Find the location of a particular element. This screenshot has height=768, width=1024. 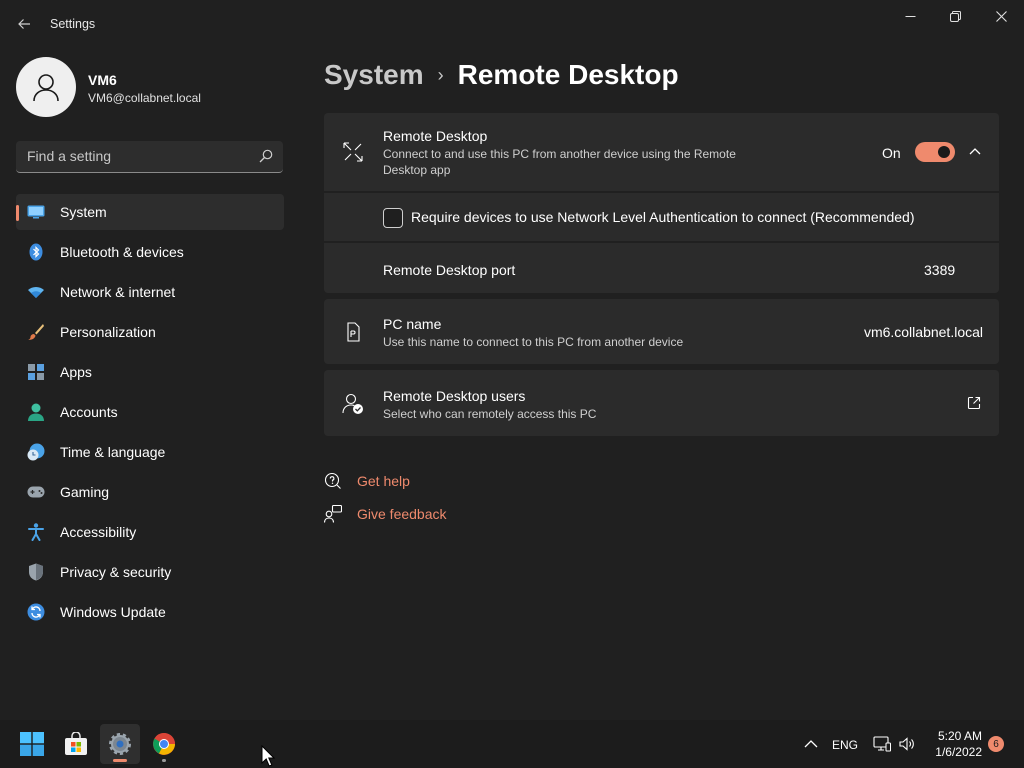

start-button is located at coordinates (32, 744).